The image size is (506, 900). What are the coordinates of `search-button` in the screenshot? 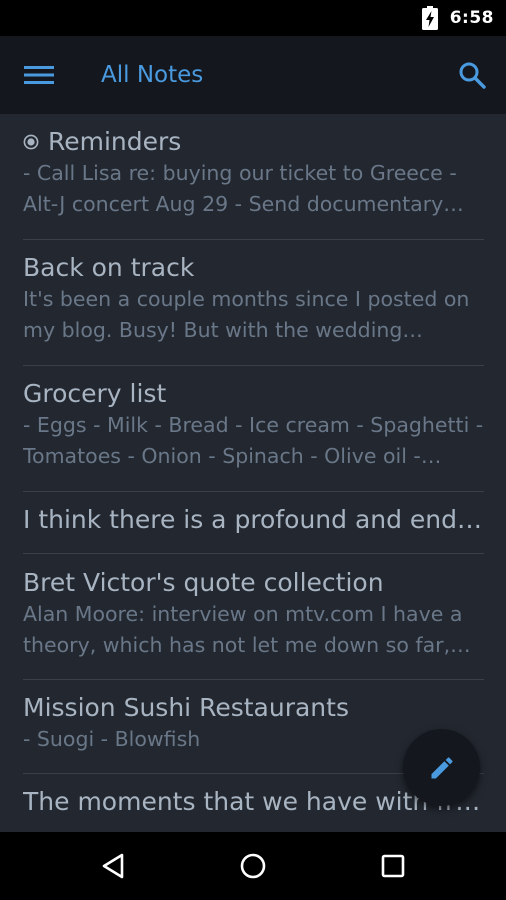 It's located at (472, 75).